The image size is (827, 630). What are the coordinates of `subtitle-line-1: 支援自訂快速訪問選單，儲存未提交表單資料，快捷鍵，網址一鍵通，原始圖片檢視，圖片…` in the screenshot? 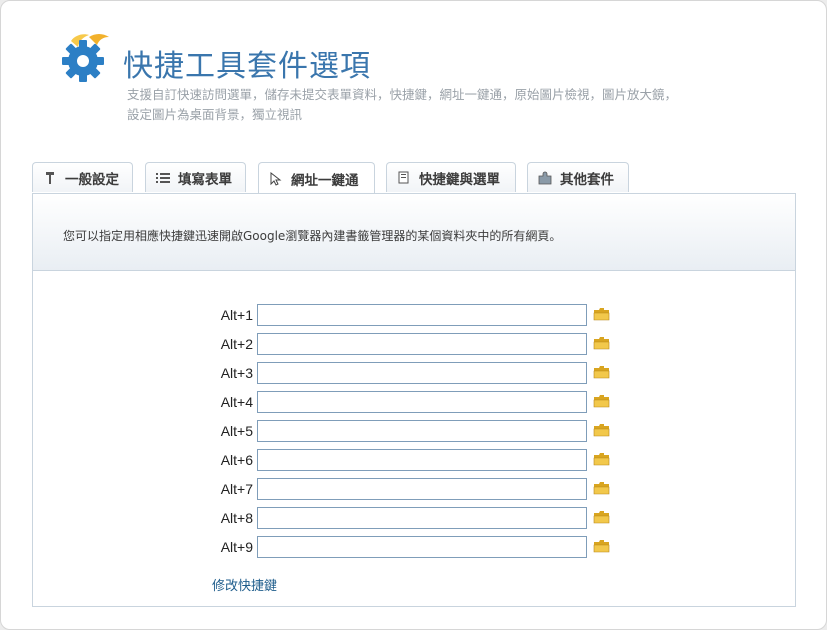 It's located at (402, 94).